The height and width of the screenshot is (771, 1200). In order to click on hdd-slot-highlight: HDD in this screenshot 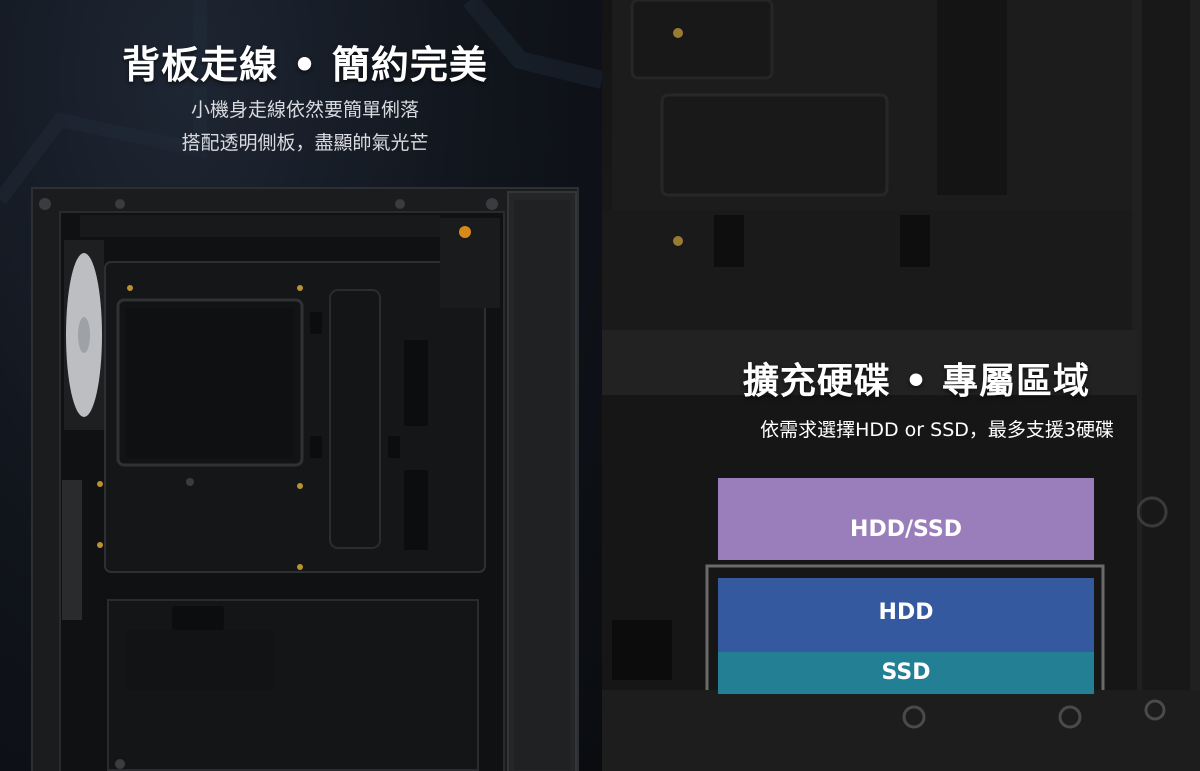, I will do `click(906, 615)`.